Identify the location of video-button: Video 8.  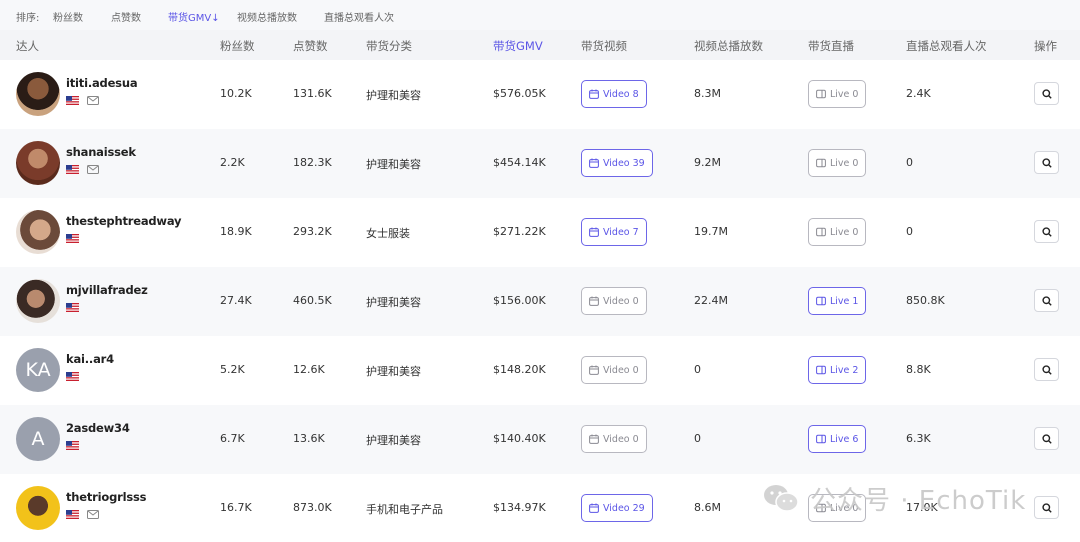
(614, 94).